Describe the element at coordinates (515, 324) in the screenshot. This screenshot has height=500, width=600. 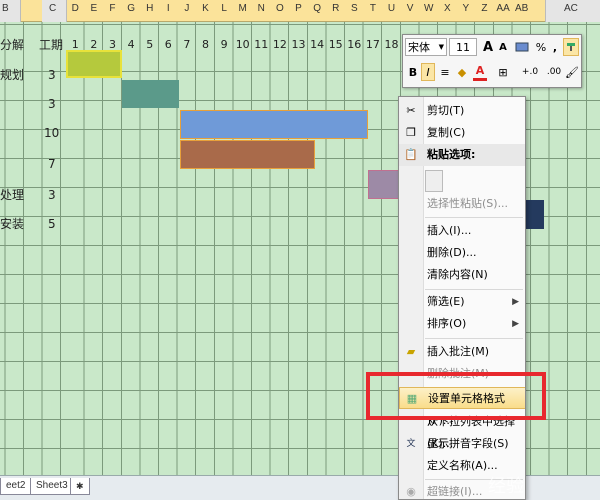
I see `submenu-arrow-icon: ▶` at that location.